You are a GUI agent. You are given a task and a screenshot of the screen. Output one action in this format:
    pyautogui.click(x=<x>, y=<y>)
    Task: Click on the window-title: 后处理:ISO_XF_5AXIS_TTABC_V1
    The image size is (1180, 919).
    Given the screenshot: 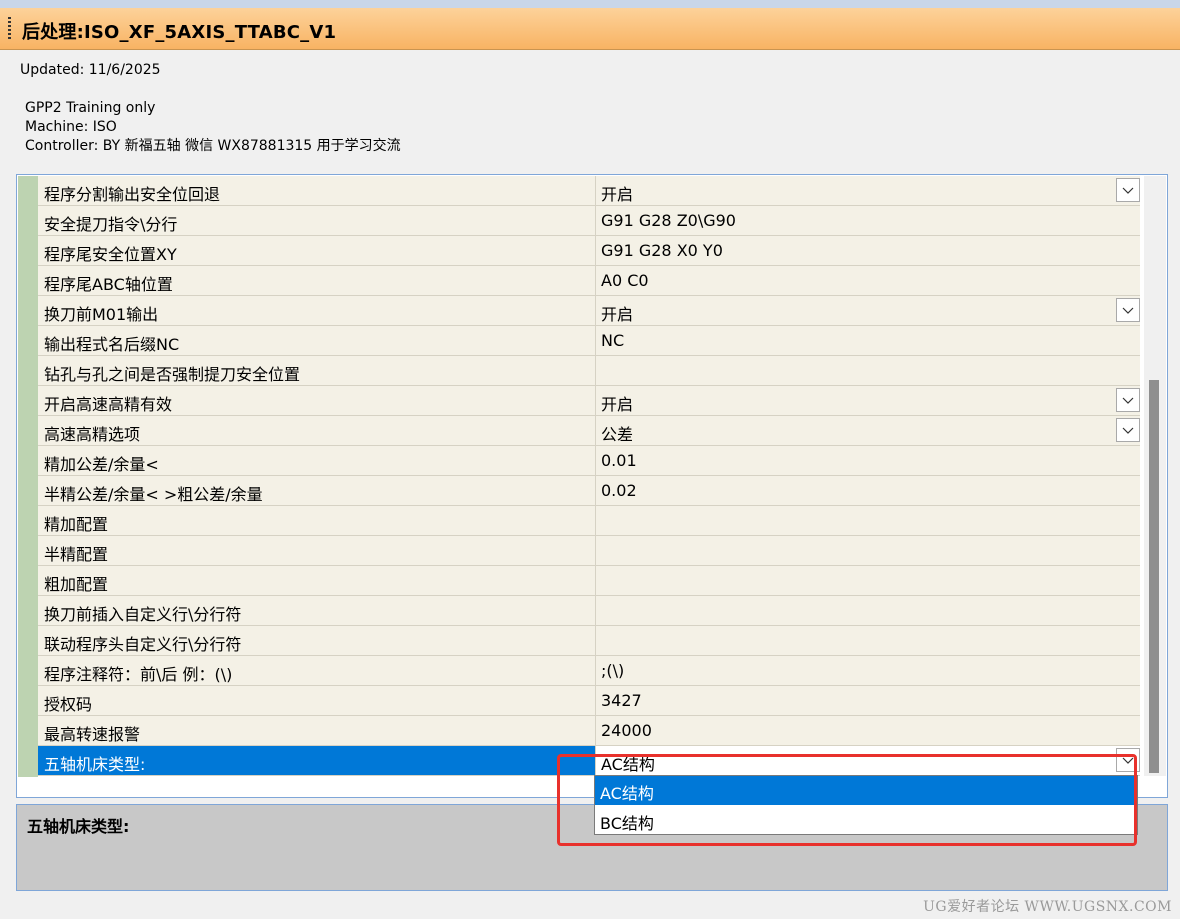 What is the action you would take?
    pyautogui.click(x=179, y=32)
    